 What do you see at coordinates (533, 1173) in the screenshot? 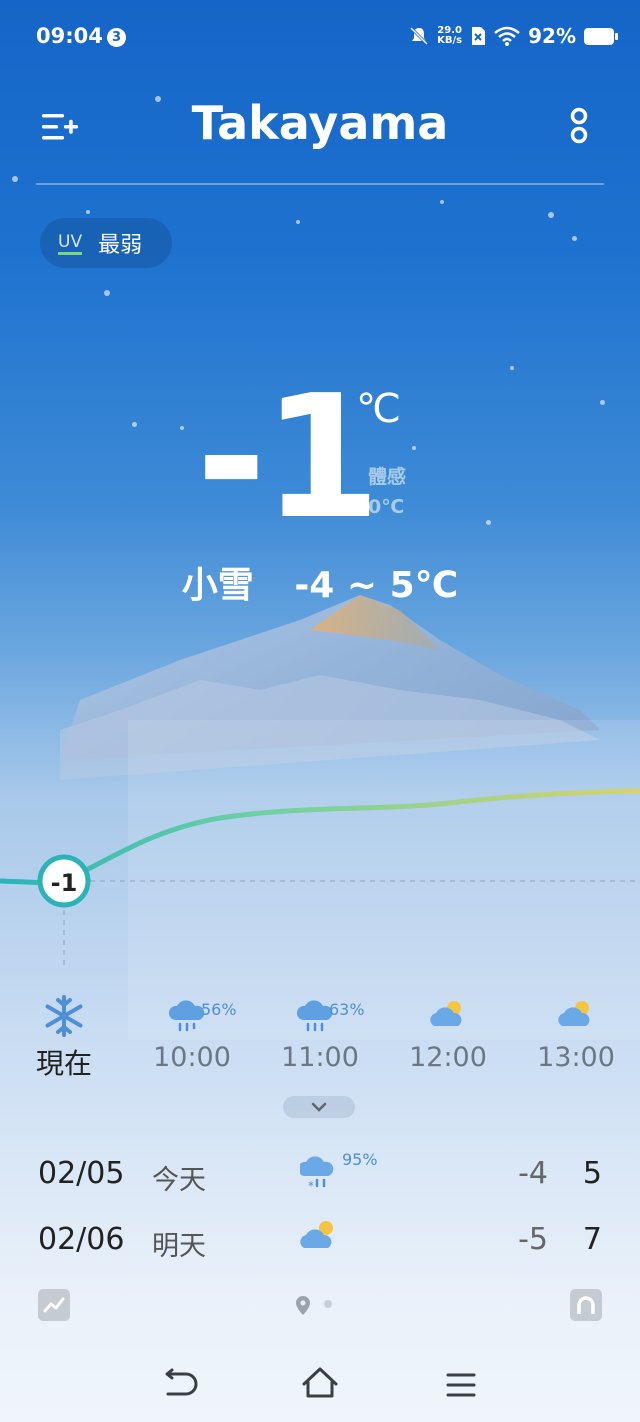
I see `day-low-temp: -4` at bounding box center [533, 1173].